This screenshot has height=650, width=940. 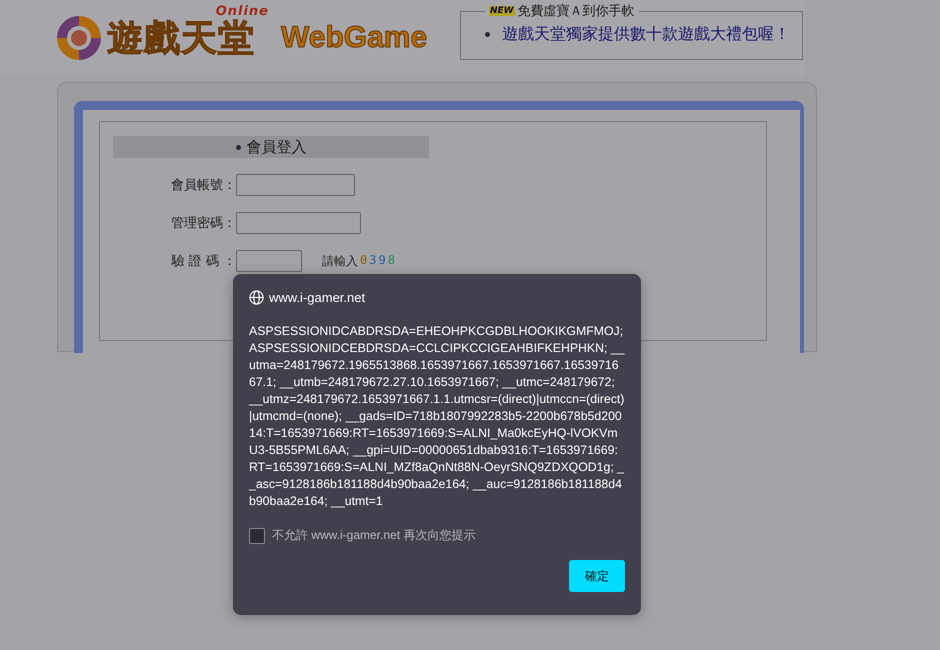 I want to click on field-label: 管理密碼：, so click(x=203, y=223).